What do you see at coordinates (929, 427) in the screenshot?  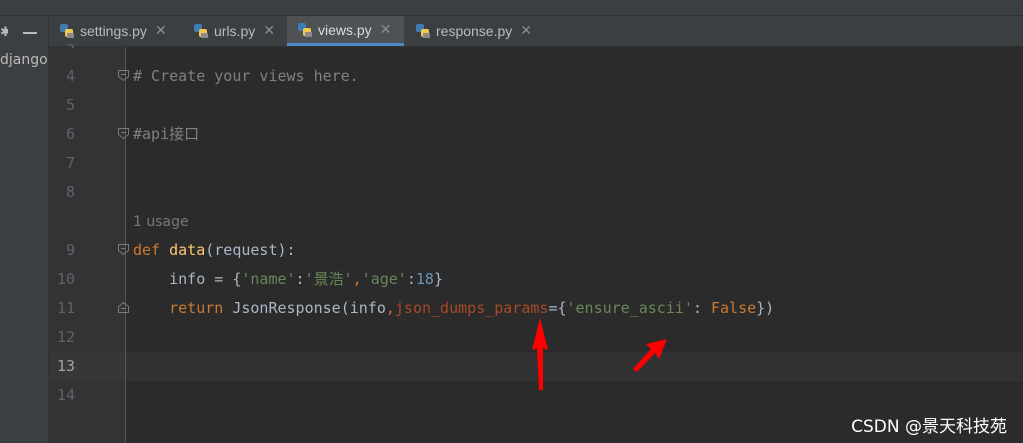 I see `watermark: CSDN @景天科技苑` at bounding box center [929, 427].